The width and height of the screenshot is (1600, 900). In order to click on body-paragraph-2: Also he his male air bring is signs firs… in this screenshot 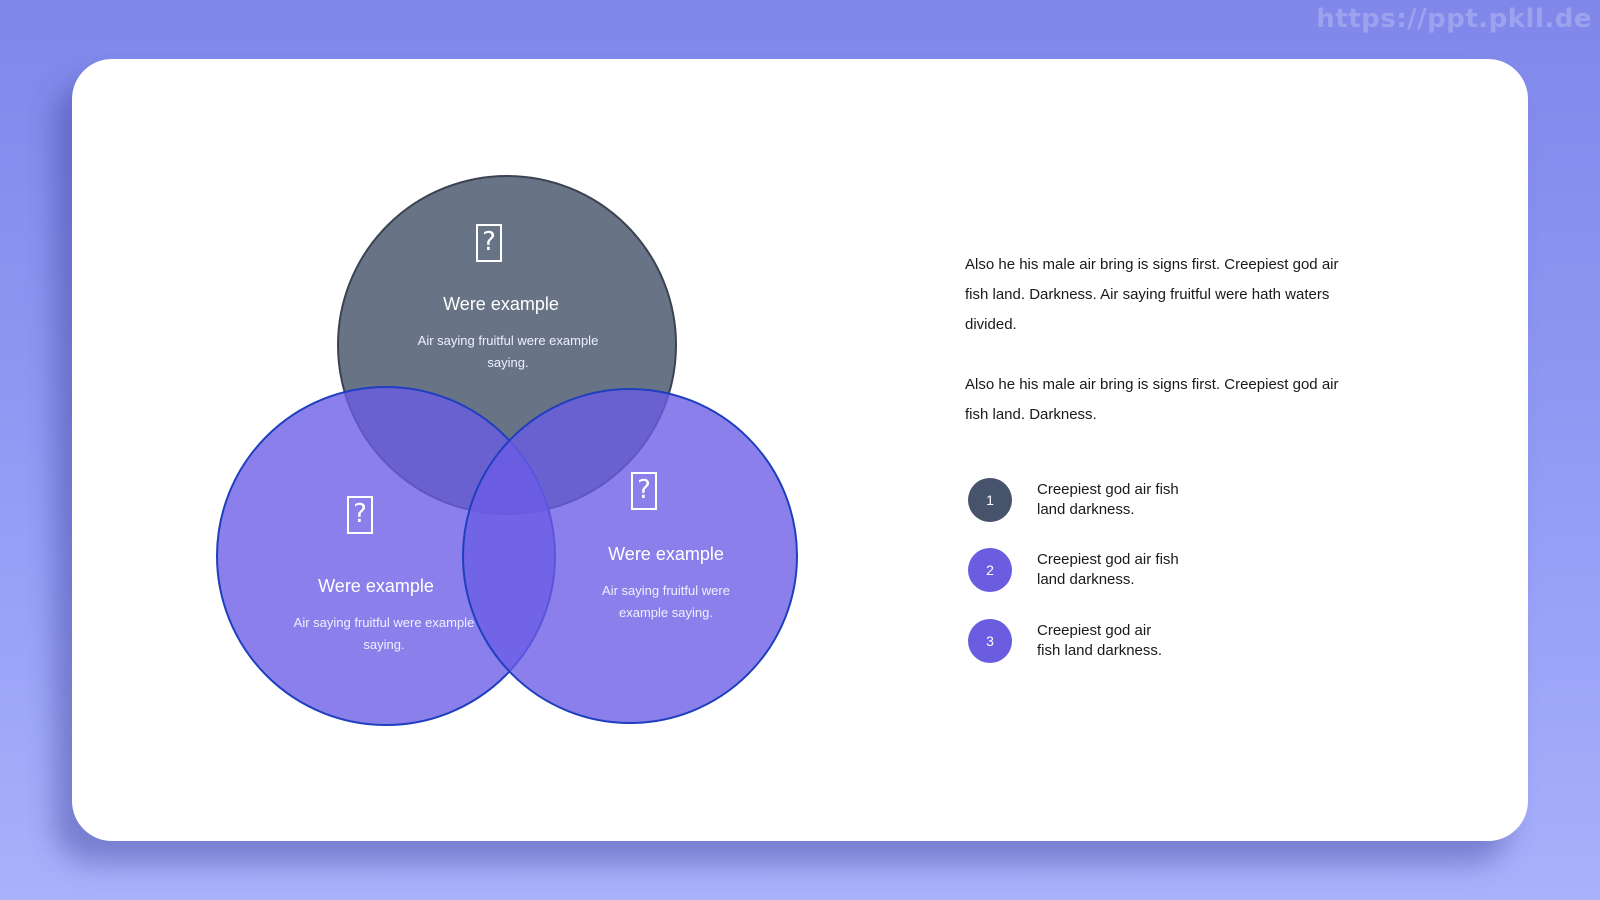, I will do `click(1152, 399)`.